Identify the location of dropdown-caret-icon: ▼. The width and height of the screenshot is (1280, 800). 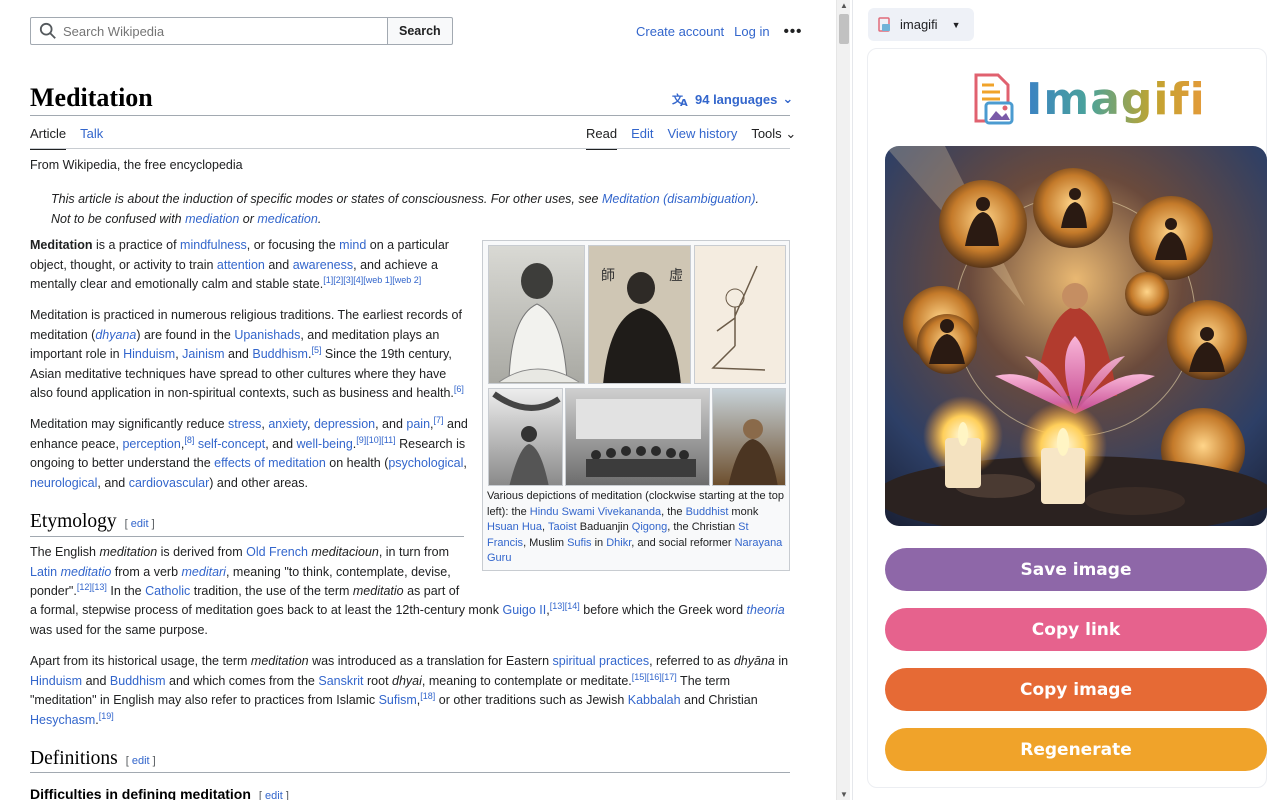
(956, 24).